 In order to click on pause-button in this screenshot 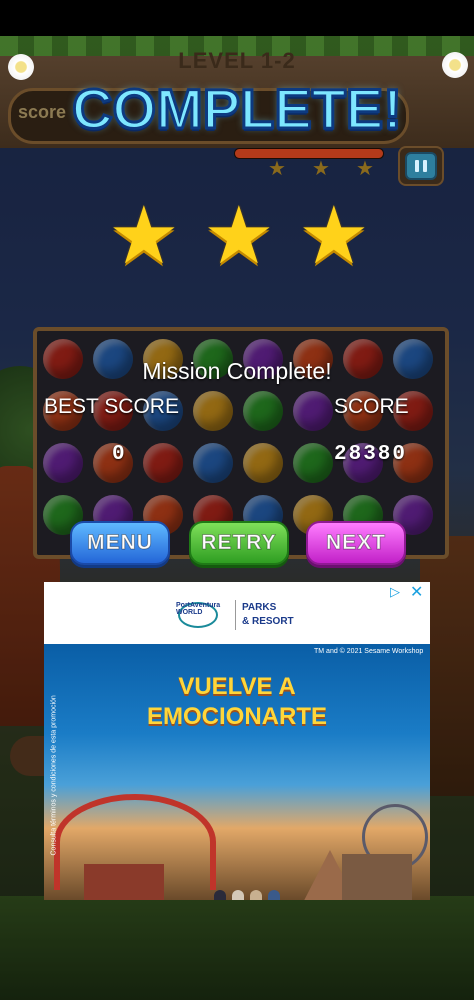, I will do `click(421, 166)`.